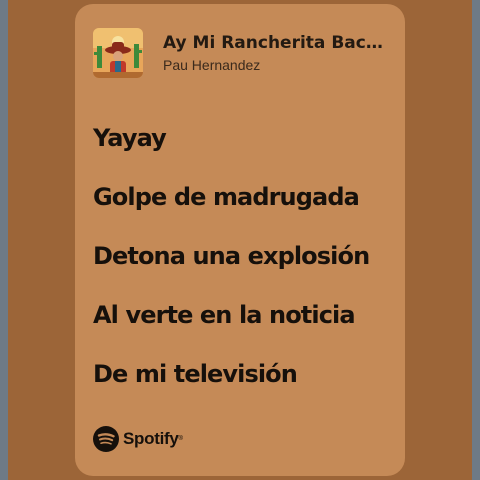 This screenshot has width=480, height=480. I want to click on lyric-line: Al verte en la noticia, so click(224, 315).